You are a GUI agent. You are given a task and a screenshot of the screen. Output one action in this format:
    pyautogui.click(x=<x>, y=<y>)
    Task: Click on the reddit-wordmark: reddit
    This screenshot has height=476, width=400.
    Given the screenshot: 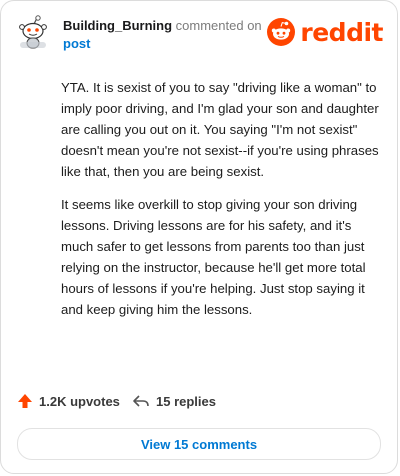 What is the action you would take?
    pyautogui.click(x=341, y=32)
    